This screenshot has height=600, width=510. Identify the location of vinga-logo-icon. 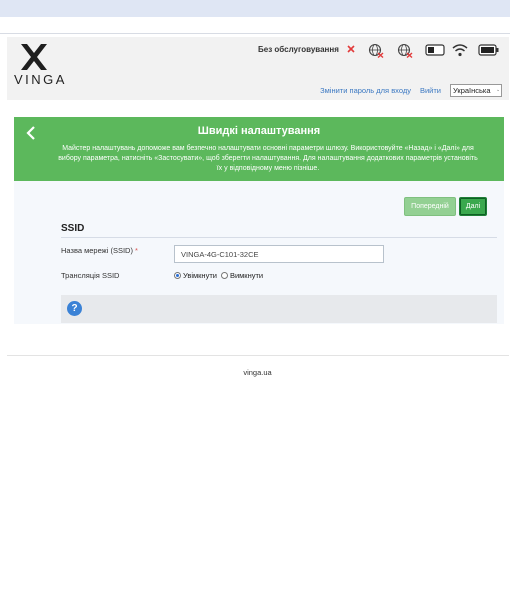
(34, 57).